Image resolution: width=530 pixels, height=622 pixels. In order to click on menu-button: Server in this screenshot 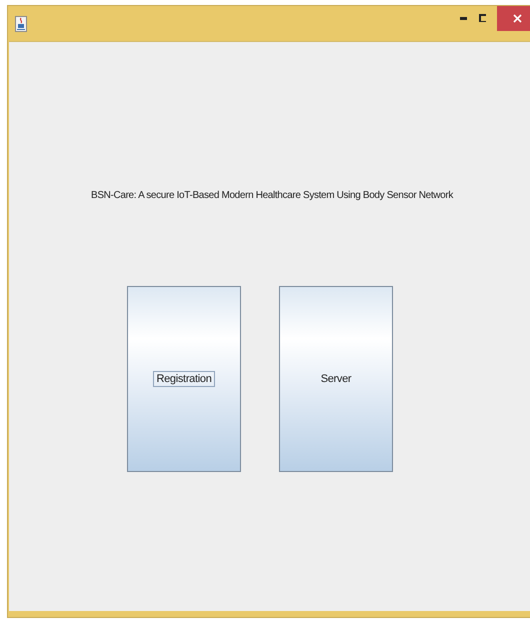, I will do `click(336, 379)`.